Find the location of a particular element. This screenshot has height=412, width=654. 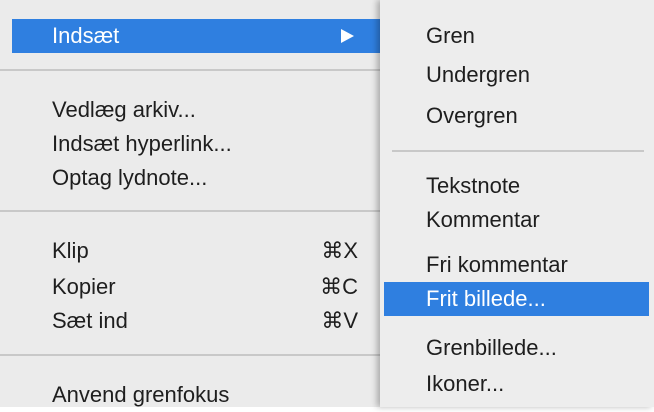

menu-item-branch-focus-label: Anvend grenfokus is located at coordinates (141, 394).